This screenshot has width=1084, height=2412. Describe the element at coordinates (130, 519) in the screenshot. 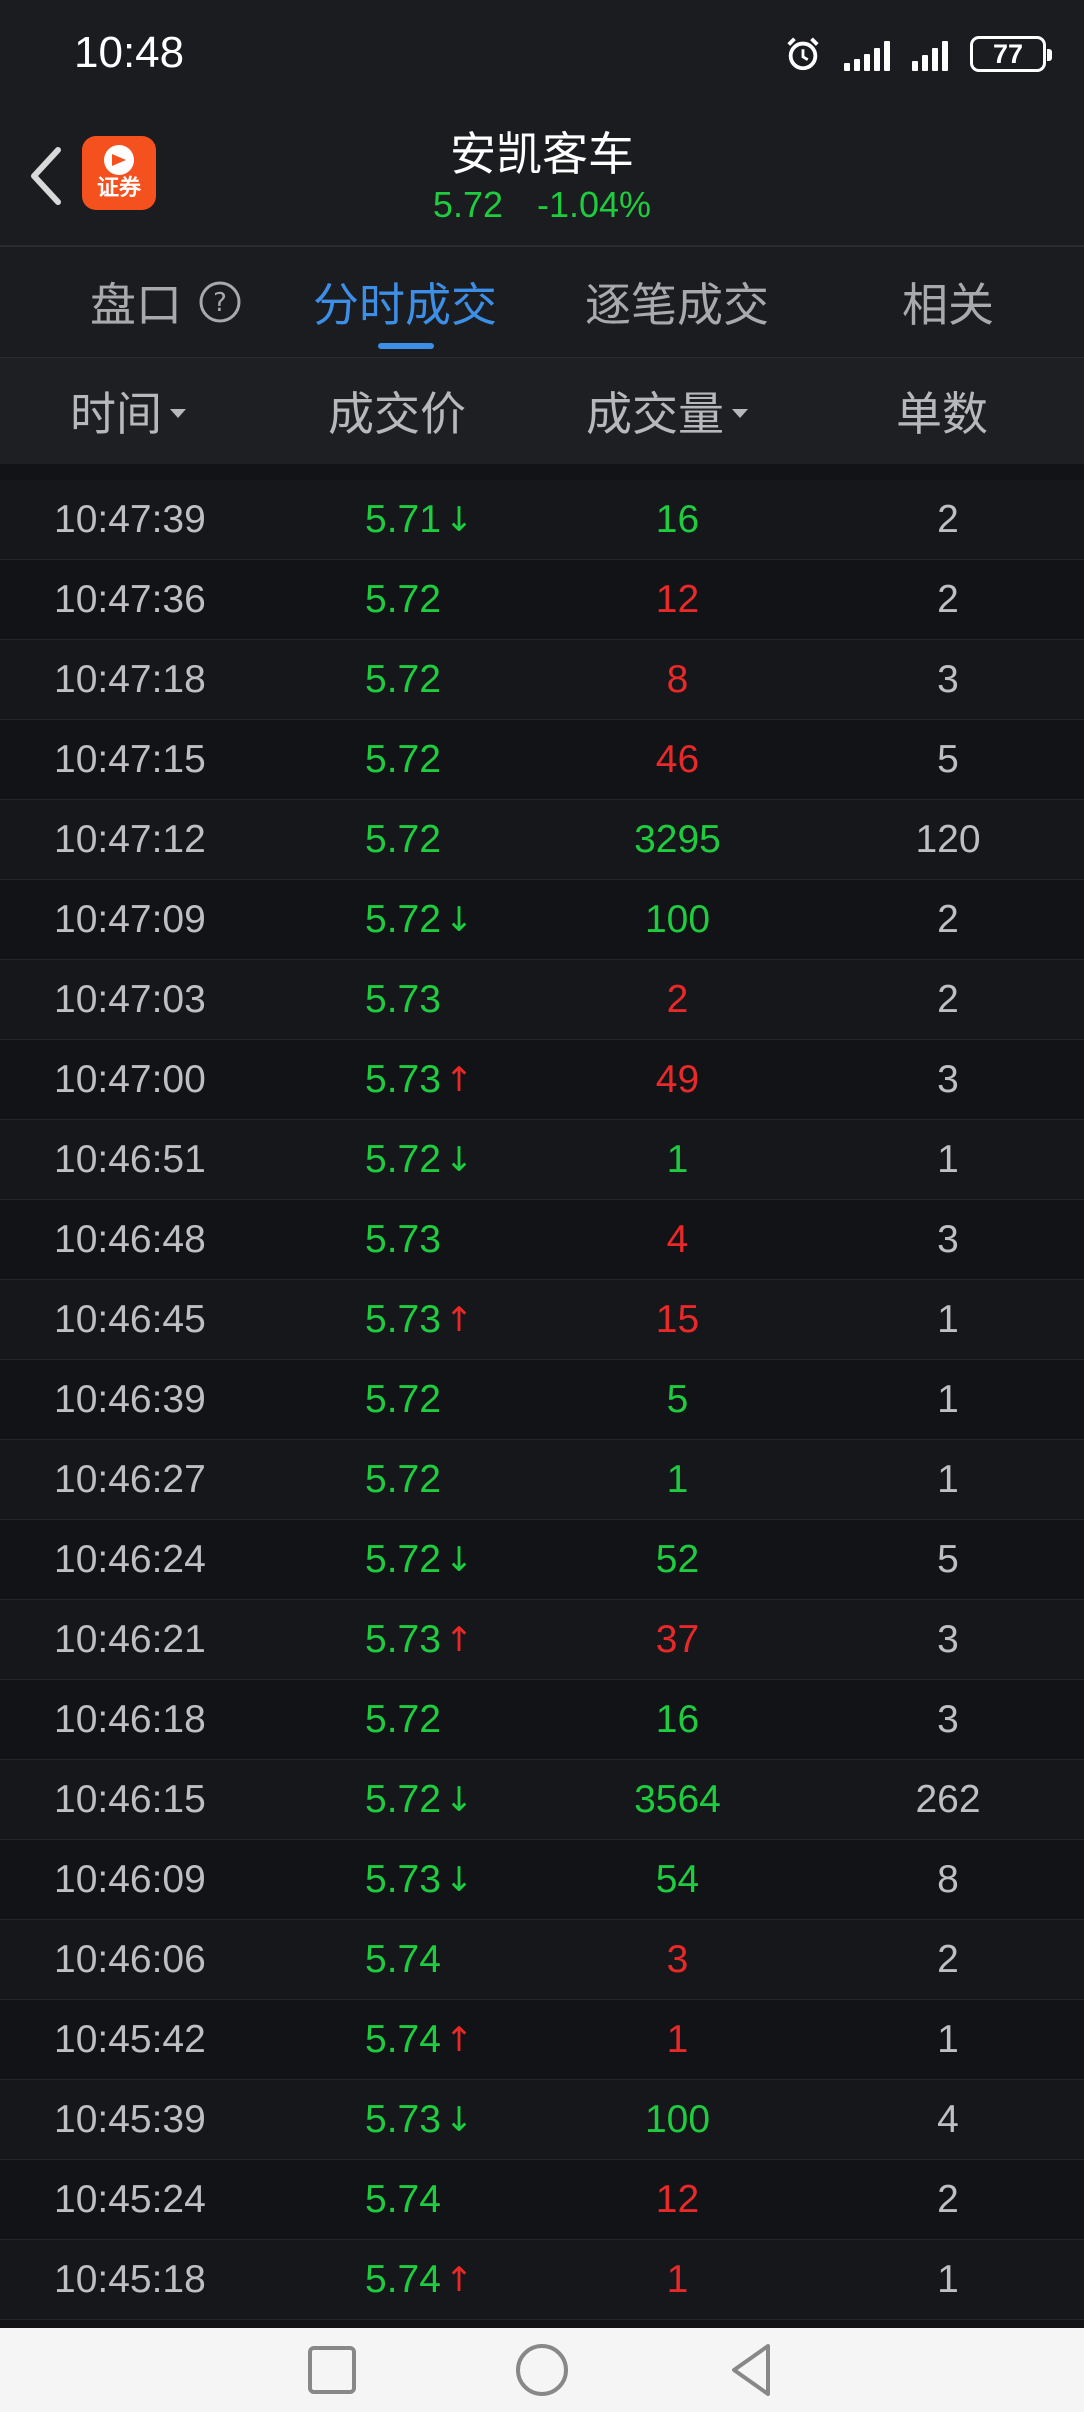

I see `trade-time: 10:47:39` at that location.